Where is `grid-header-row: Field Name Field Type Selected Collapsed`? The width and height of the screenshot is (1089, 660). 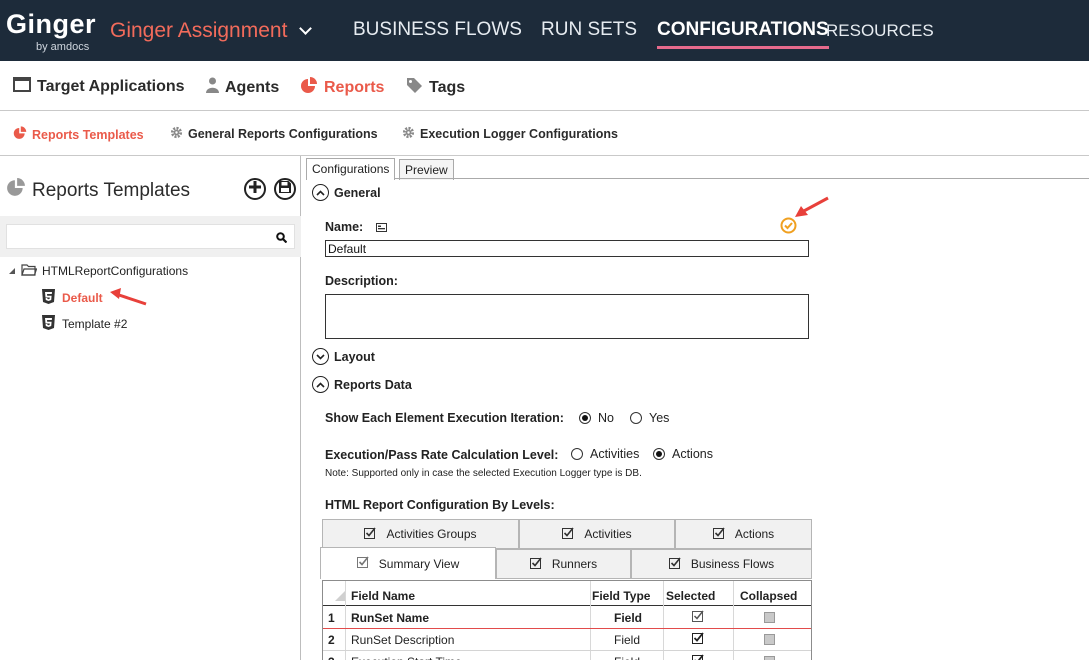 grid-header-row: Field Name Field Type Selected Collapsed is located at coordinates (567, 595).